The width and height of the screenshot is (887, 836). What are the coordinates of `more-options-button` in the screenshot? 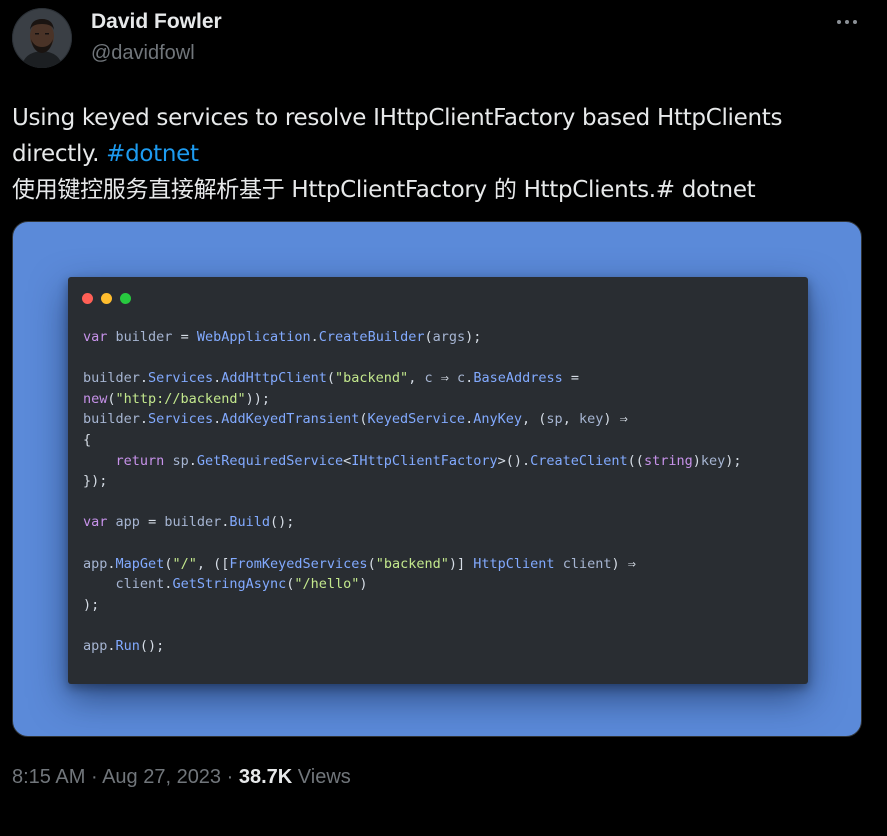 It's located at (849, 21).